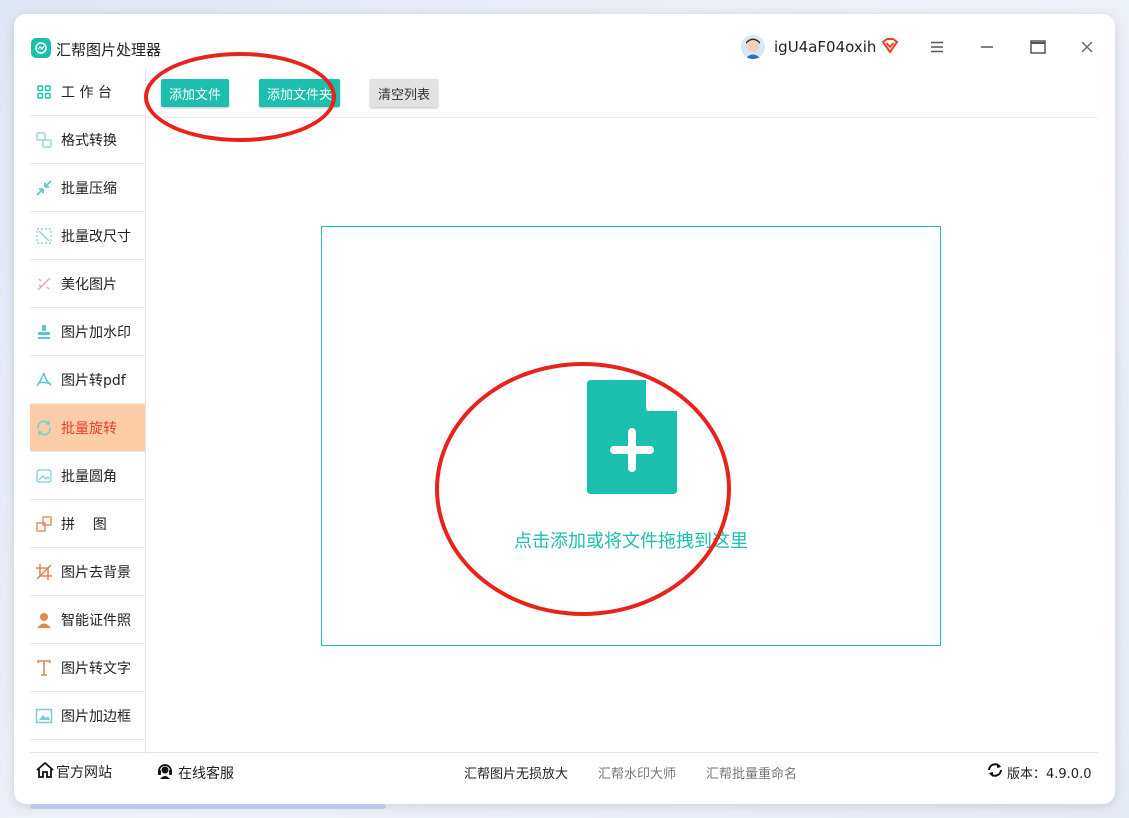 The image size is (1129, 818). I want to click on vip-diamond-icon, so click(890, 46).